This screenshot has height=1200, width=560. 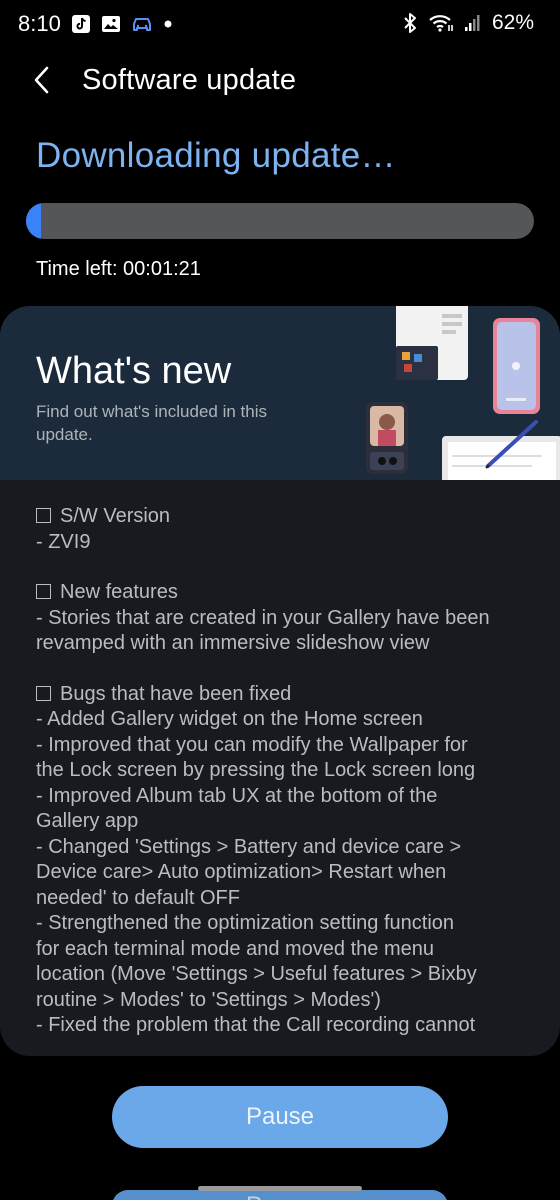 I want to click on notes-heading-text: S/W Version, so click(x=115, y=516).